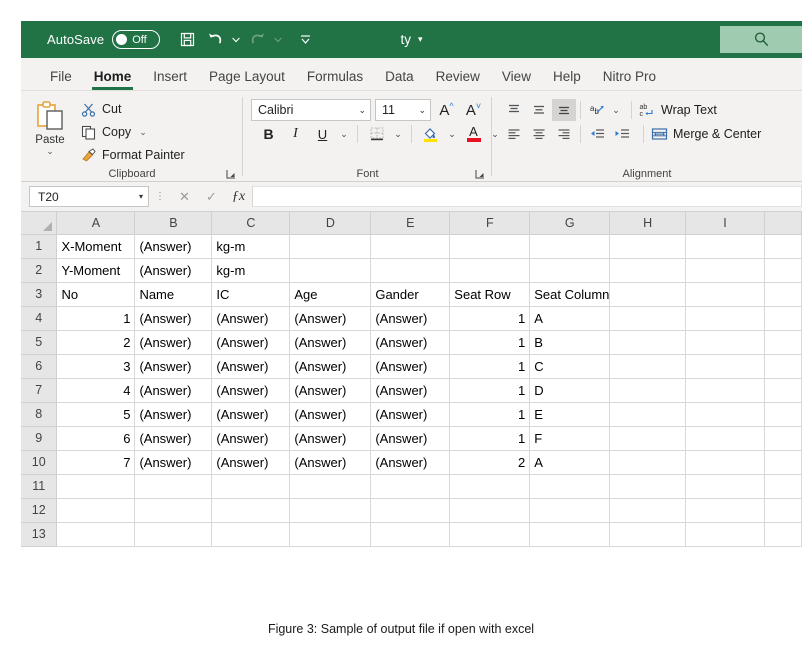 The image size is (802, 662). Describe the element at coordinates (330, 534) in the screenshot. I see `cell-d13` at that location.